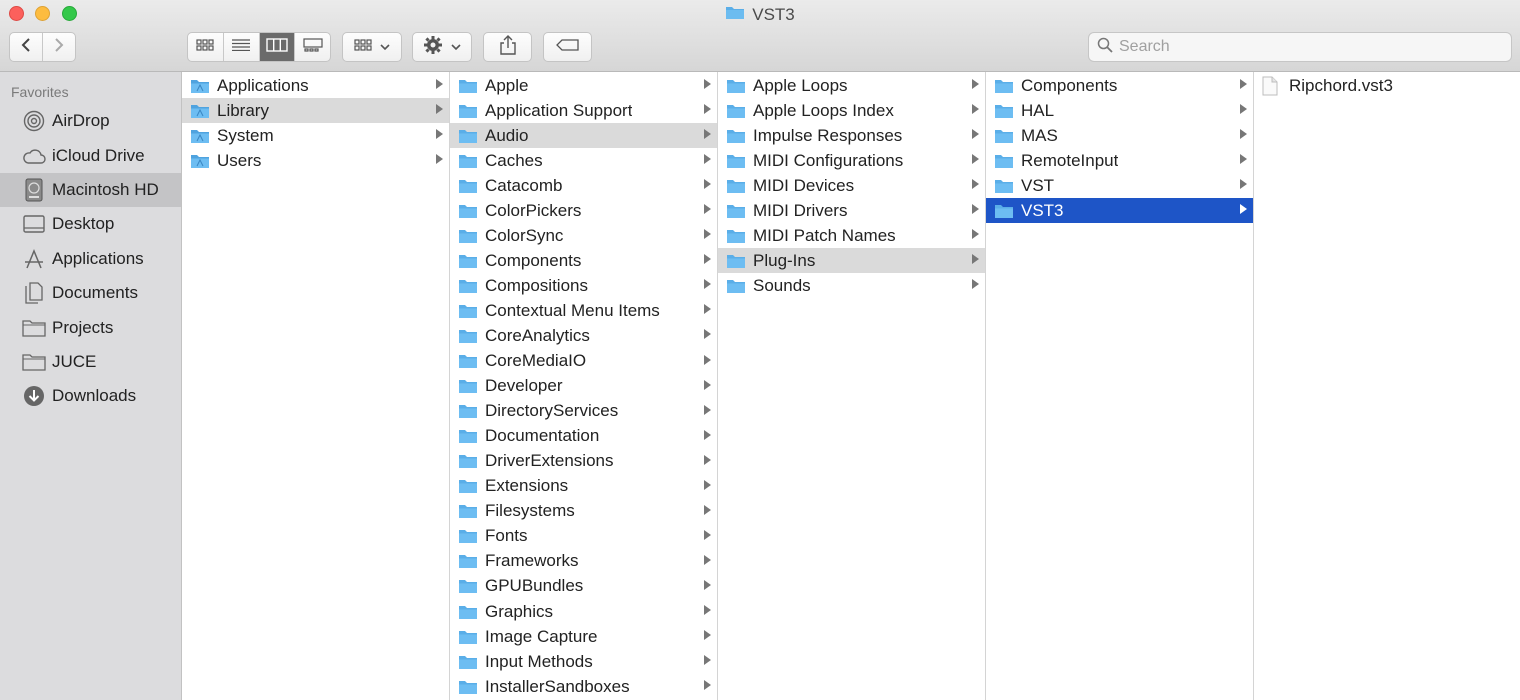  Describe the element at coordinates (828, 160) in the screenshot. I see `item-label: MIDI Configurations` at that location.